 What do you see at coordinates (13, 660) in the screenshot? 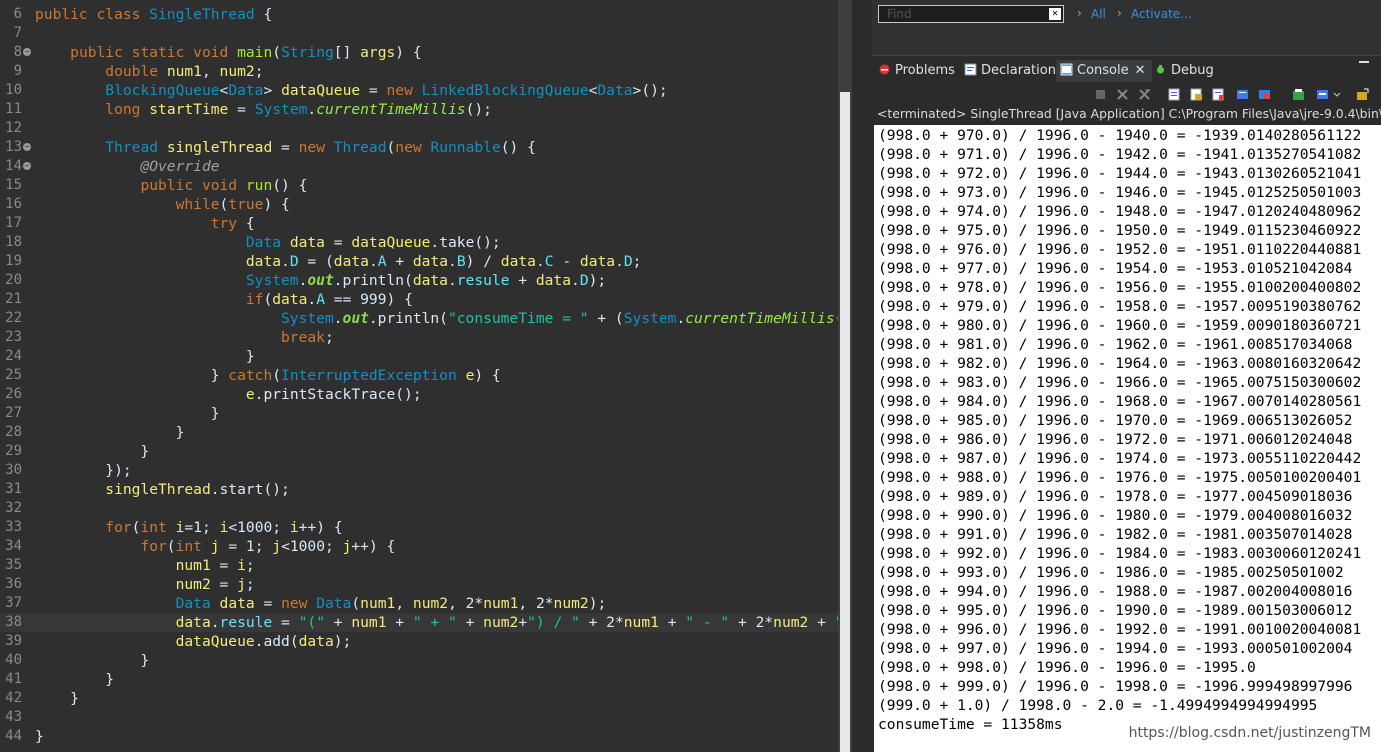
I see `line-number: 40` at bounding box center [13, 660].